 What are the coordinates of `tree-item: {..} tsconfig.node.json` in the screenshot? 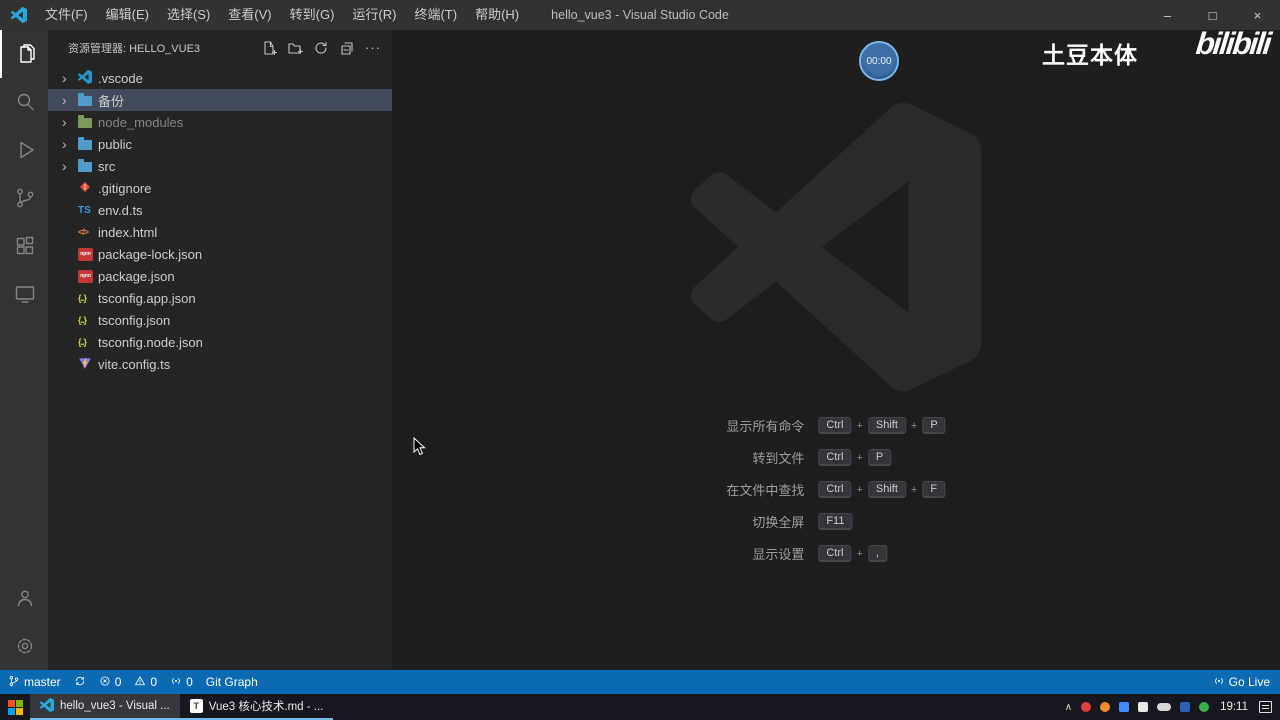 It's located at (220, 342).